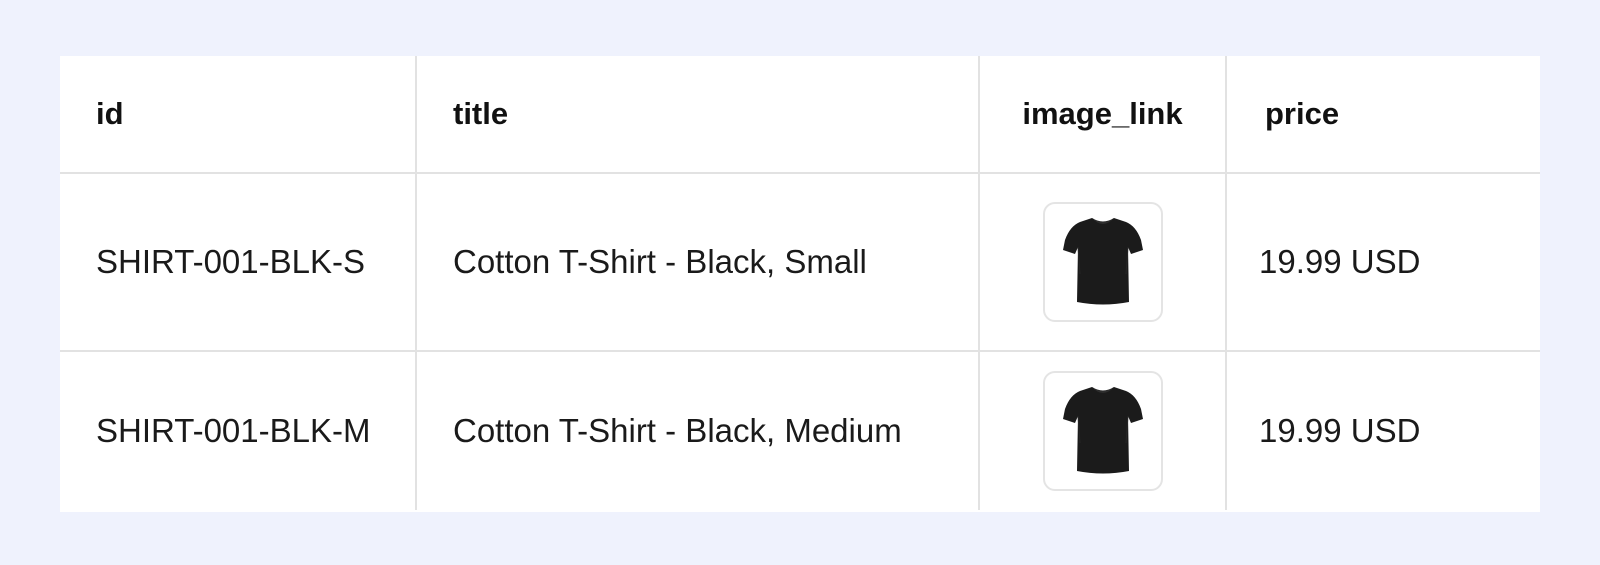  Describe the element at coordinates (698, 430) in the screenshot. I see `cell-title: Cotton T-Shirt - Black, Medium` at that location.